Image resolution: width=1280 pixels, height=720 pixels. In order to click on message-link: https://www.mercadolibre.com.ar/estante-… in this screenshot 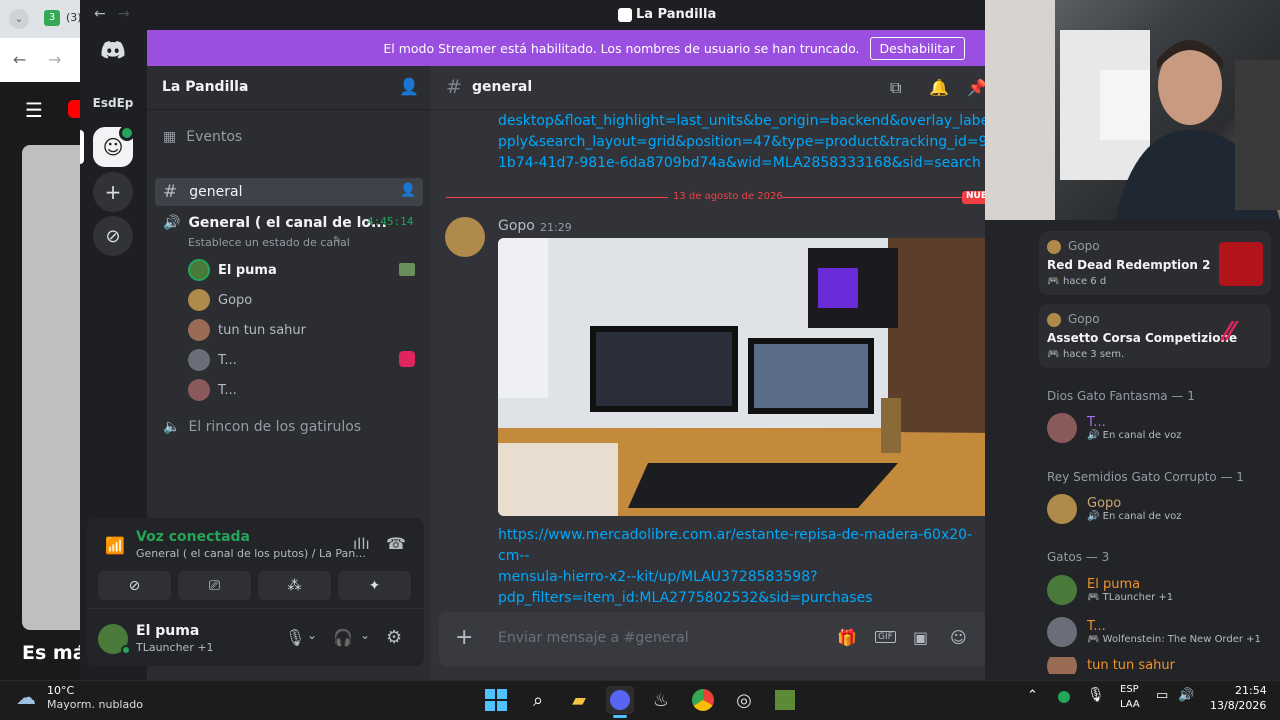, I will do `click(741, 567)`.